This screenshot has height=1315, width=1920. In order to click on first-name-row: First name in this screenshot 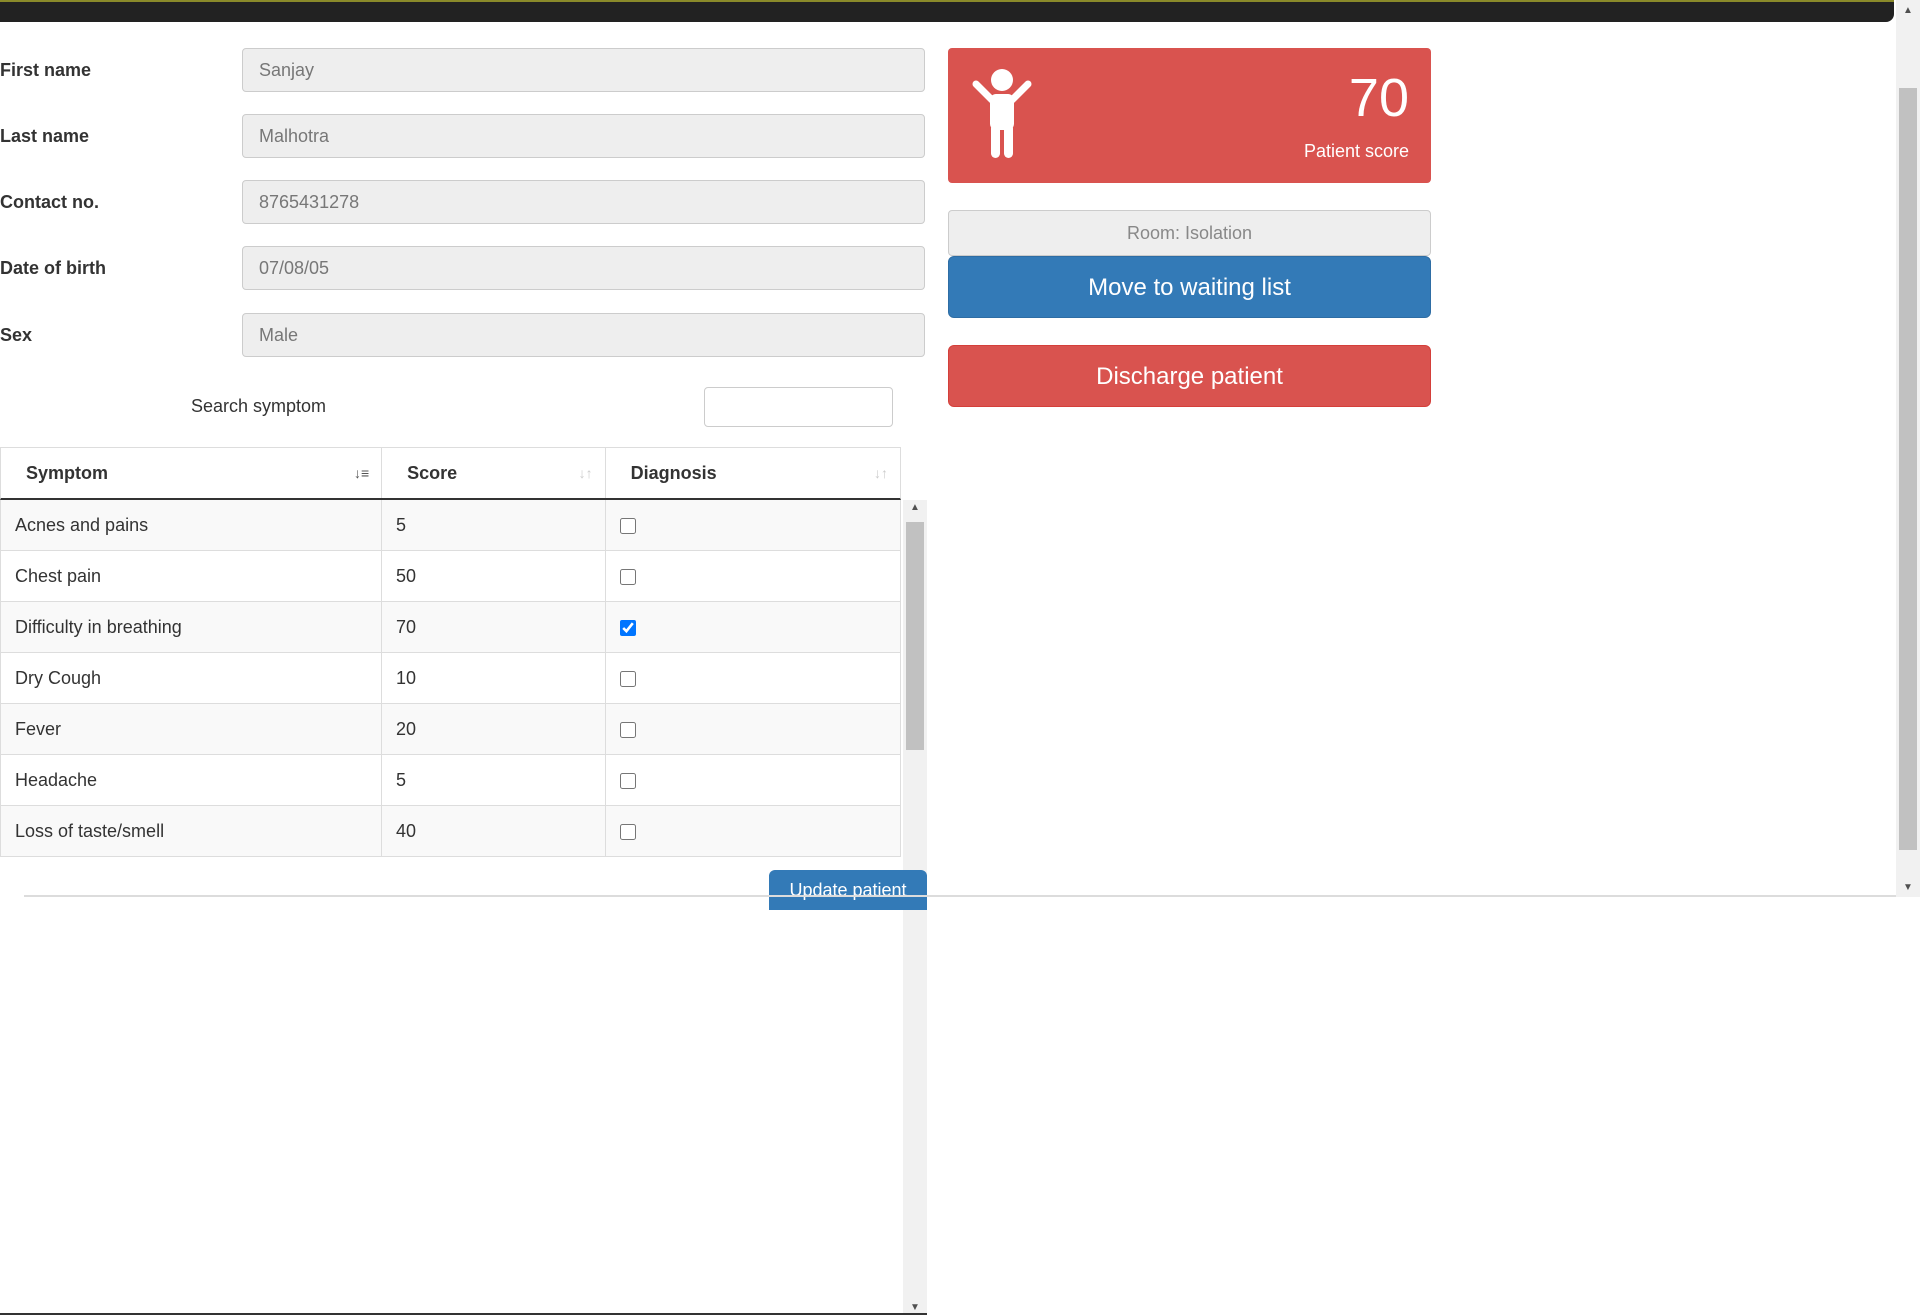, I will do `click(463, 71)`.